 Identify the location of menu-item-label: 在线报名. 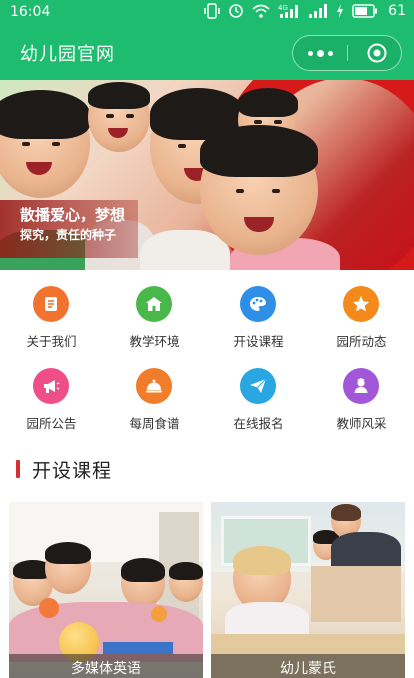
(258, 423).